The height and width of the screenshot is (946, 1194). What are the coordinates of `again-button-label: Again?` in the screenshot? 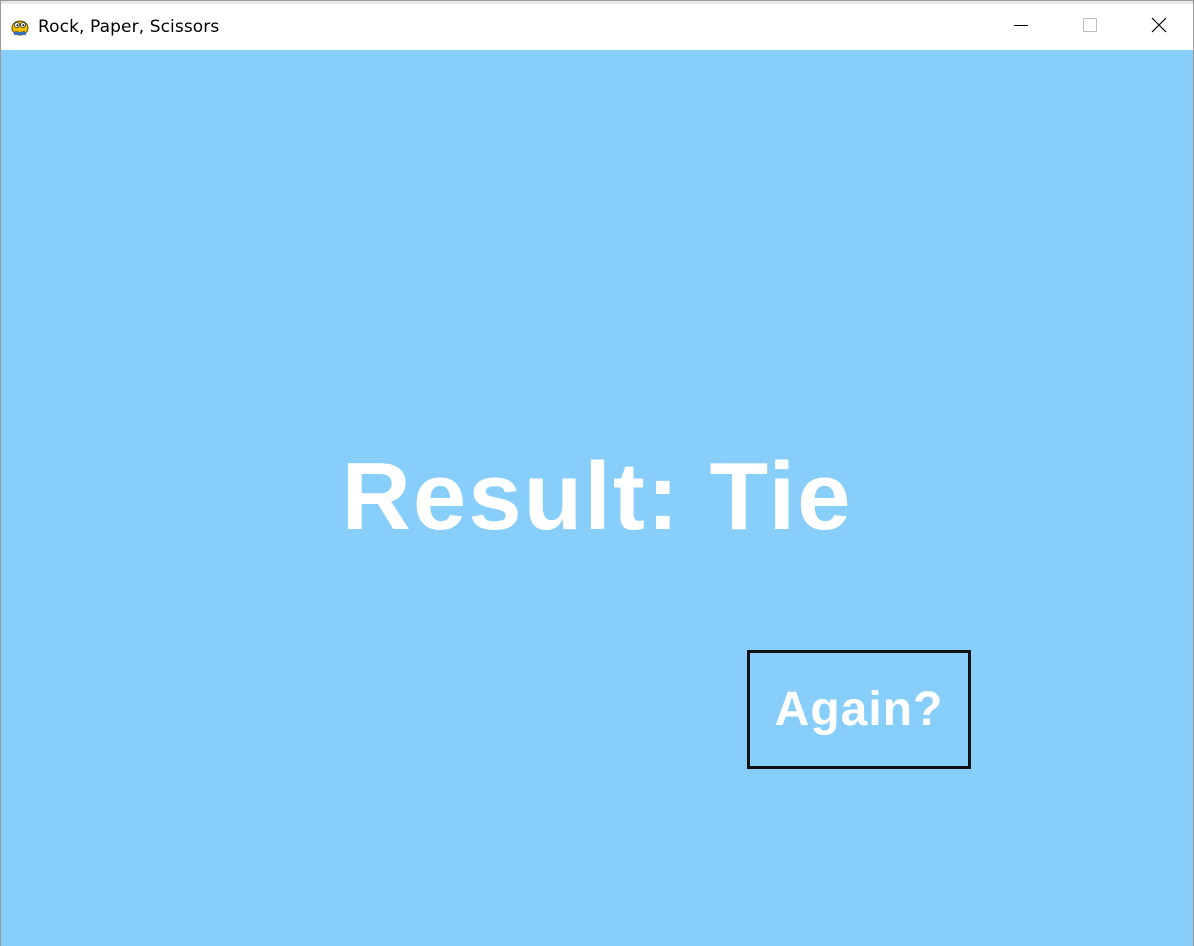 It's located at (859, 709).